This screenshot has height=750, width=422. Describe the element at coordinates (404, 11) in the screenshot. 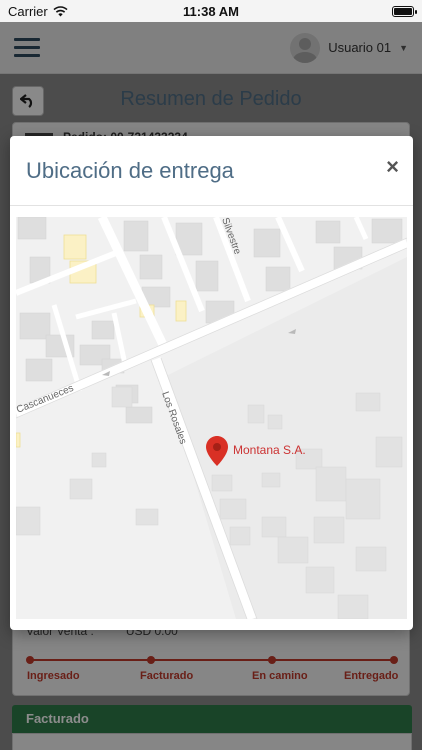

I see `battery-icon` at that location.